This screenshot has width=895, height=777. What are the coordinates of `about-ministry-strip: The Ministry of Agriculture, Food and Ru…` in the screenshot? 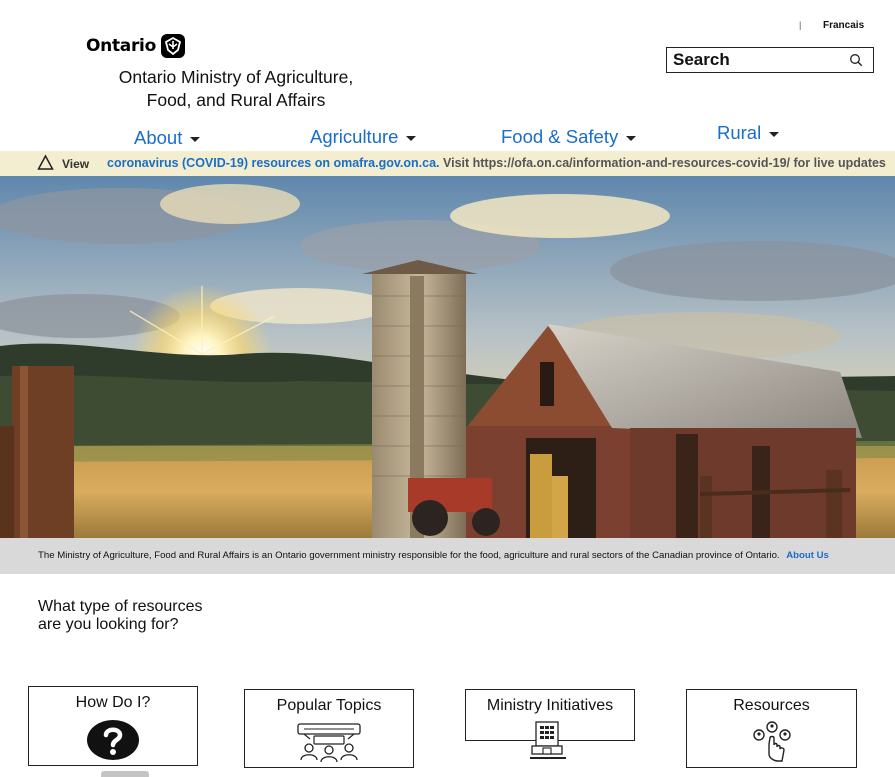 It's located at (447, 556).